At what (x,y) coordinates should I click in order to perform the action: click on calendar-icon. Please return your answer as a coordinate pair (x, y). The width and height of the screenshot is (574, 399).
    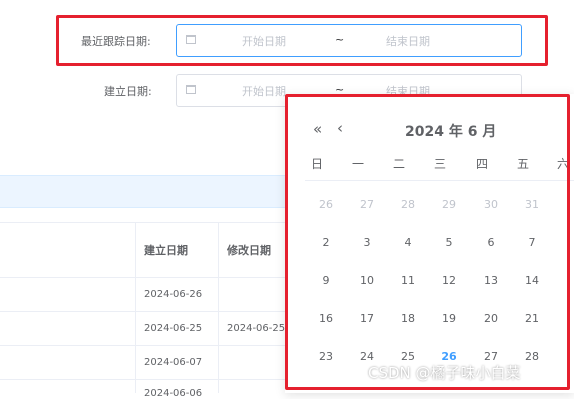
    Looking at the image, I should click on (191, 89).